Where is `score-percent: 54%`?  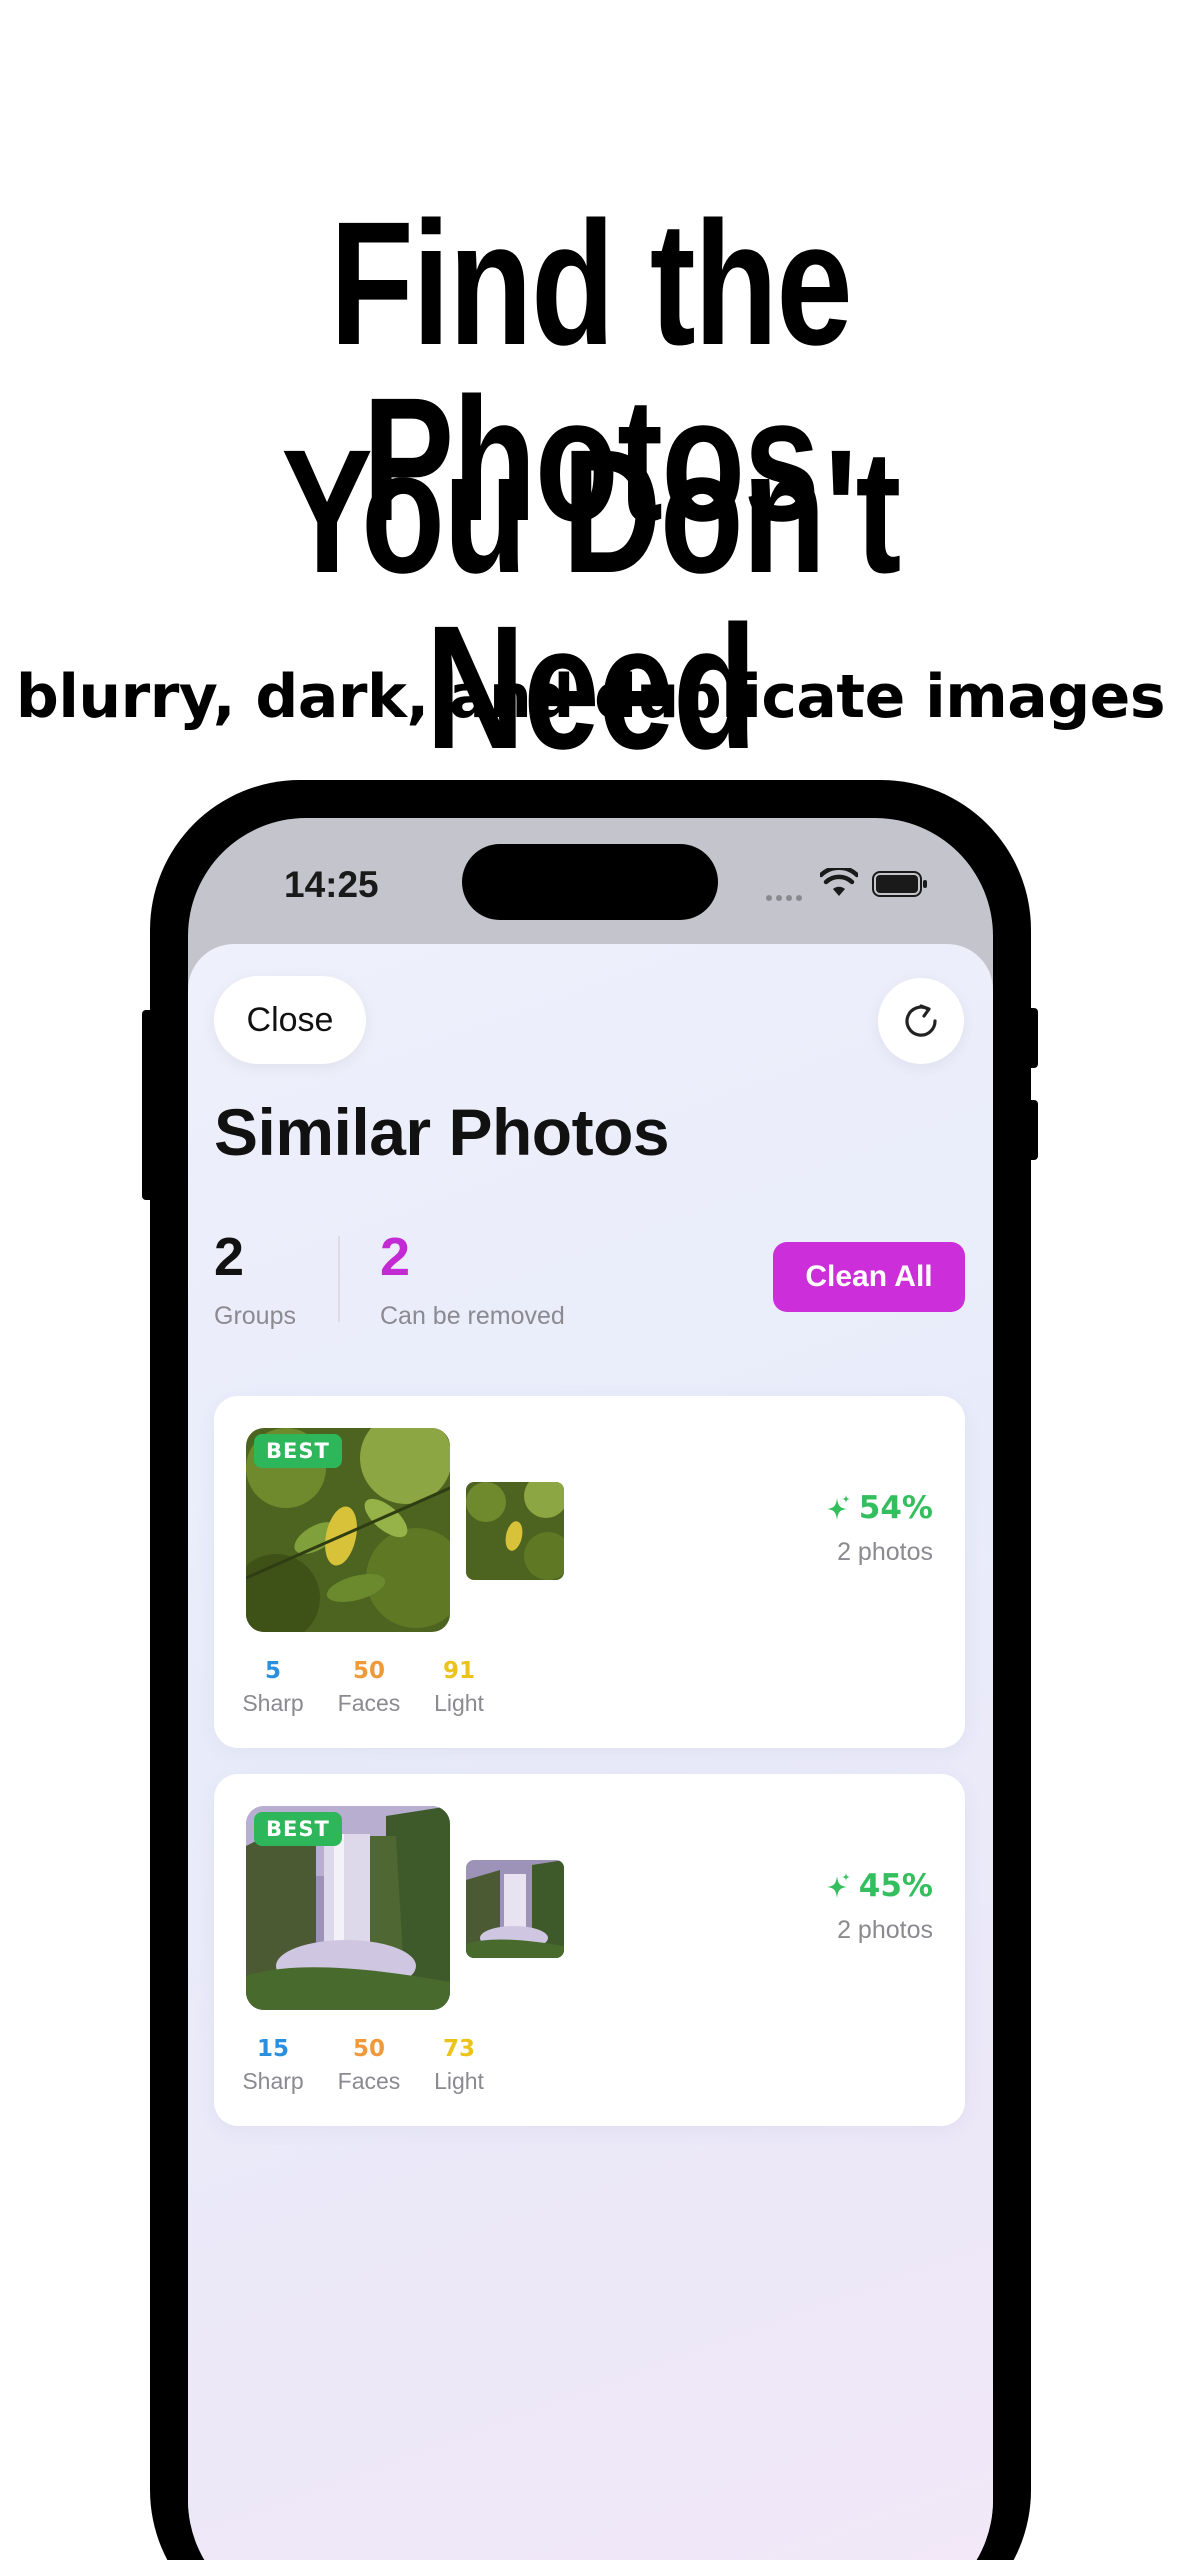 score-percent: 54% is located at coordinates (895, 1508).